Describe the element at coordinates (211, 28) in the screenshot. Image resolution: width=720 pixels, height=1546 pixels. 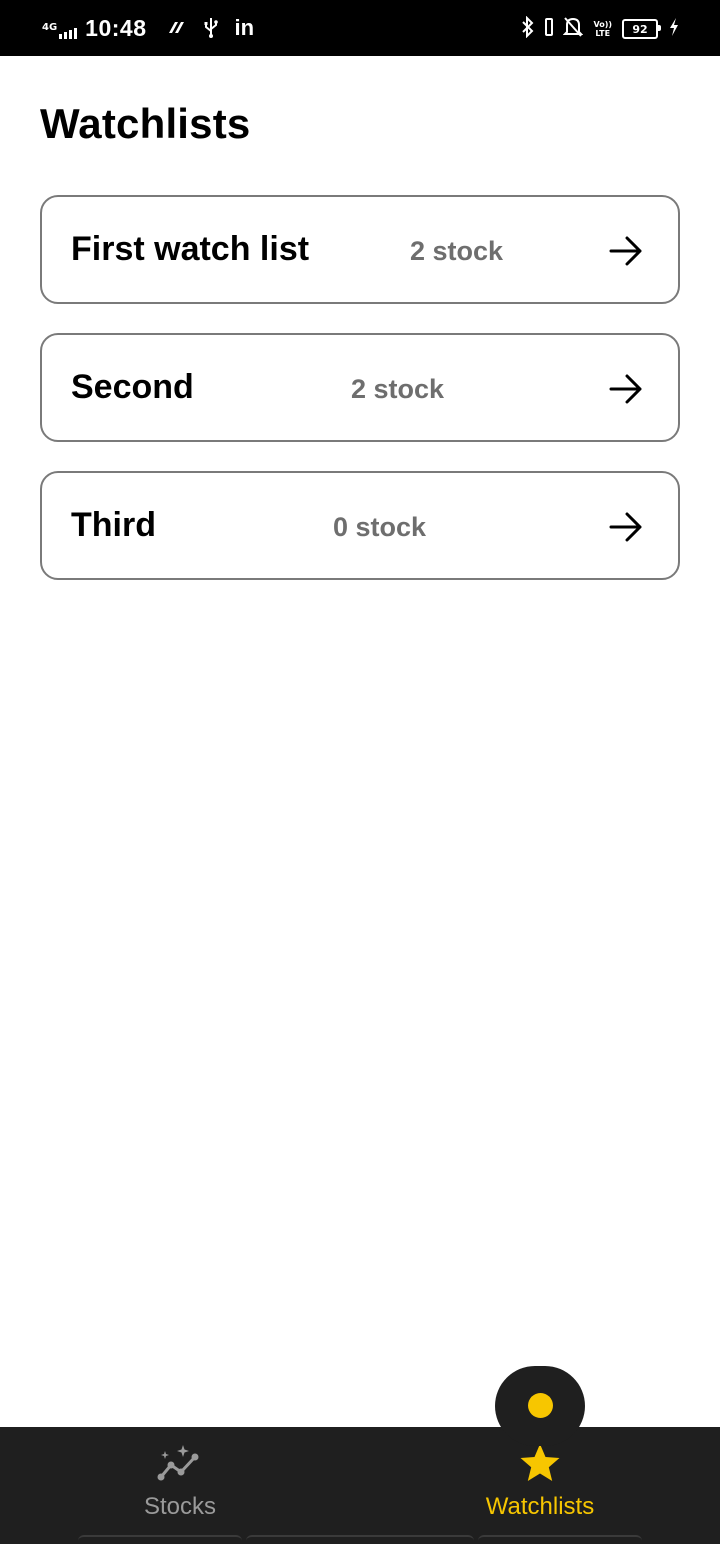
I see `usb-icon` at that location.